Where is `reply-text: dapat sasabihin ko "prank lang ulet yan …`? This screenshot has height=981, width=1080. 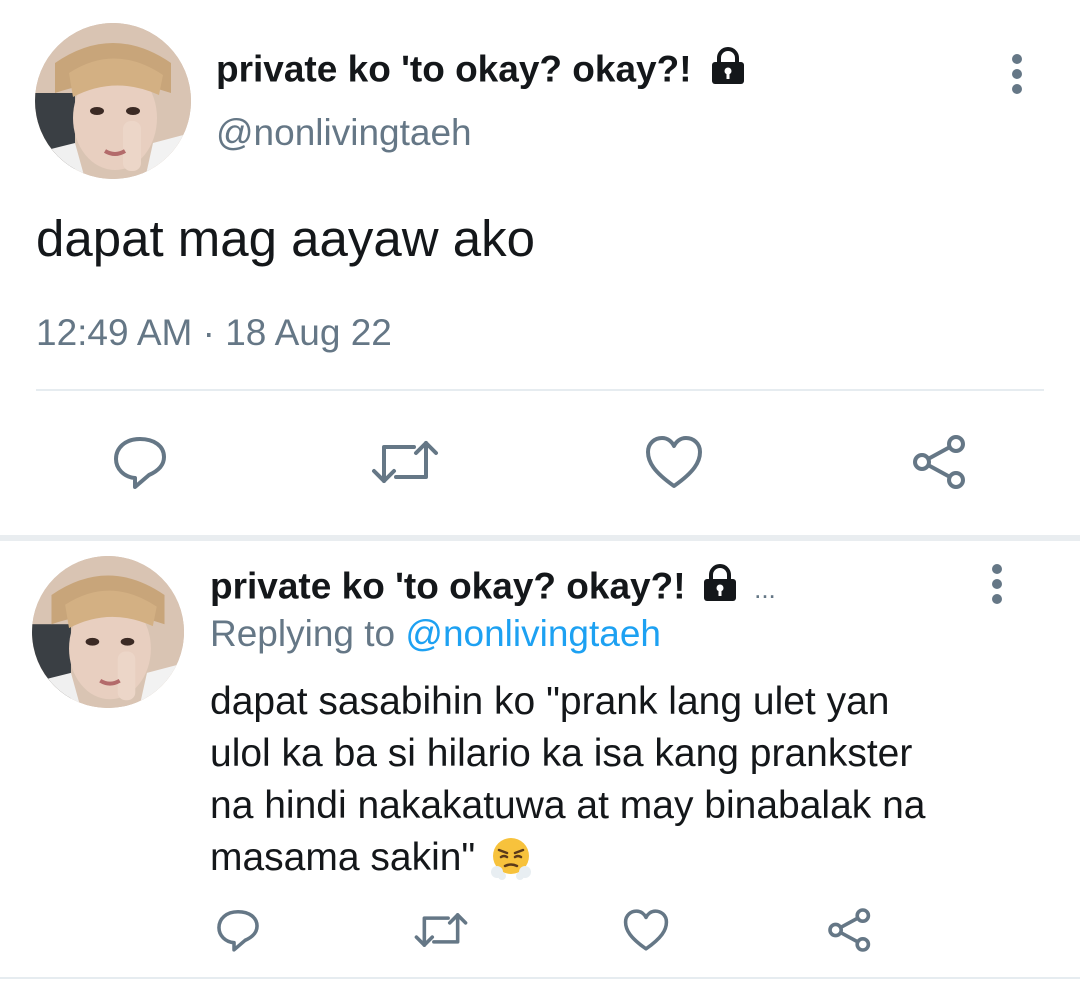
reply-text: dapat sasabihin ko "prank lang ulet yan … is located at coordinates (567, 780).